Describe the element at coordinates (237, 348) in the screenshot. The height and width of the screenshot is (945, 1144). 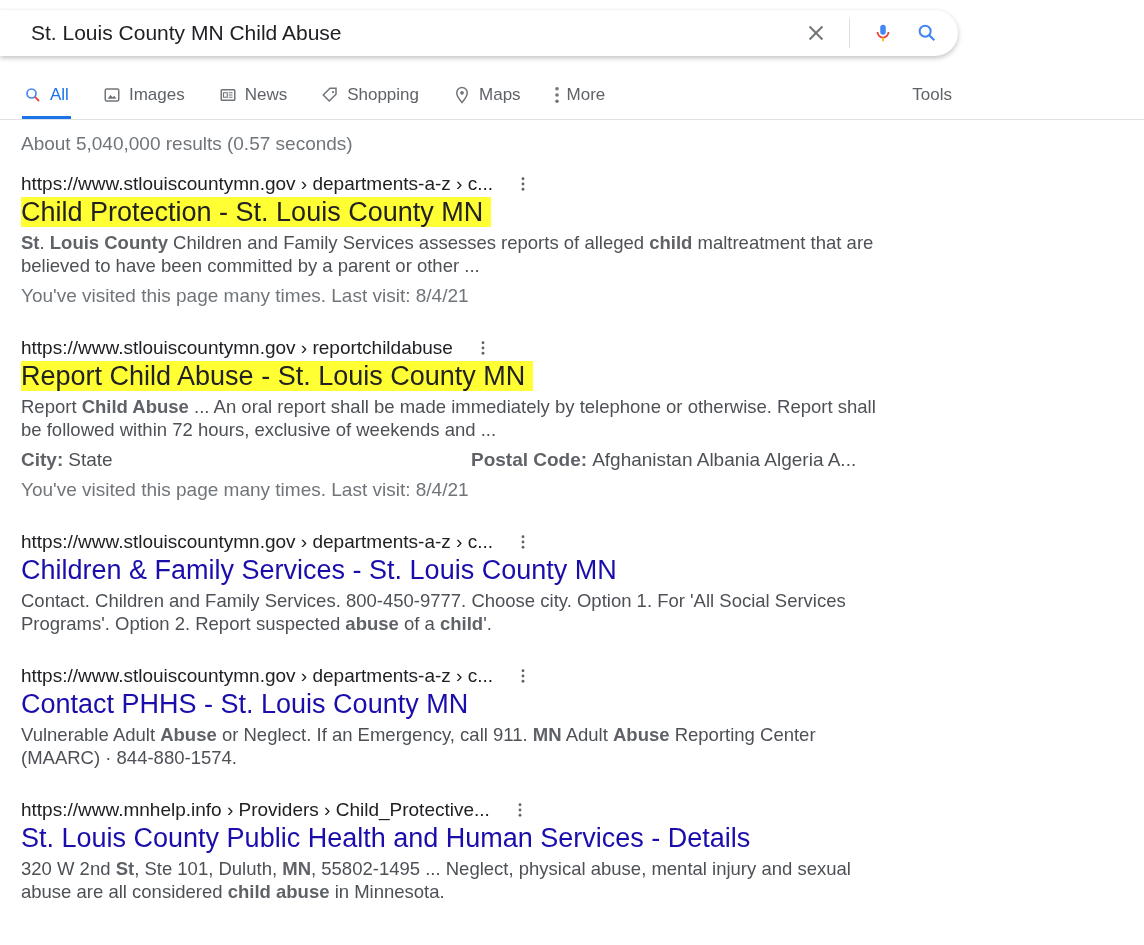
I see `result-url: https://www.stlouiscountymn.gov › reportchildabuse` at that location.